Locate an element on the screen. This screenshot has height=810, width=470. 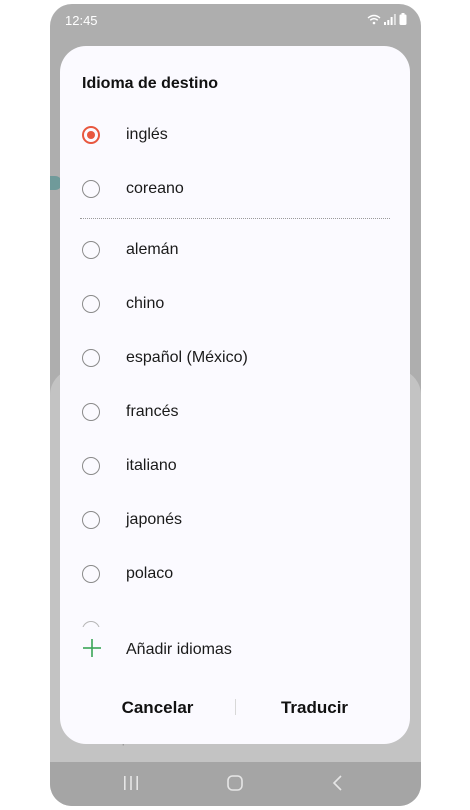
language-option-ingles: inglés is located at coordinates (235, 135).